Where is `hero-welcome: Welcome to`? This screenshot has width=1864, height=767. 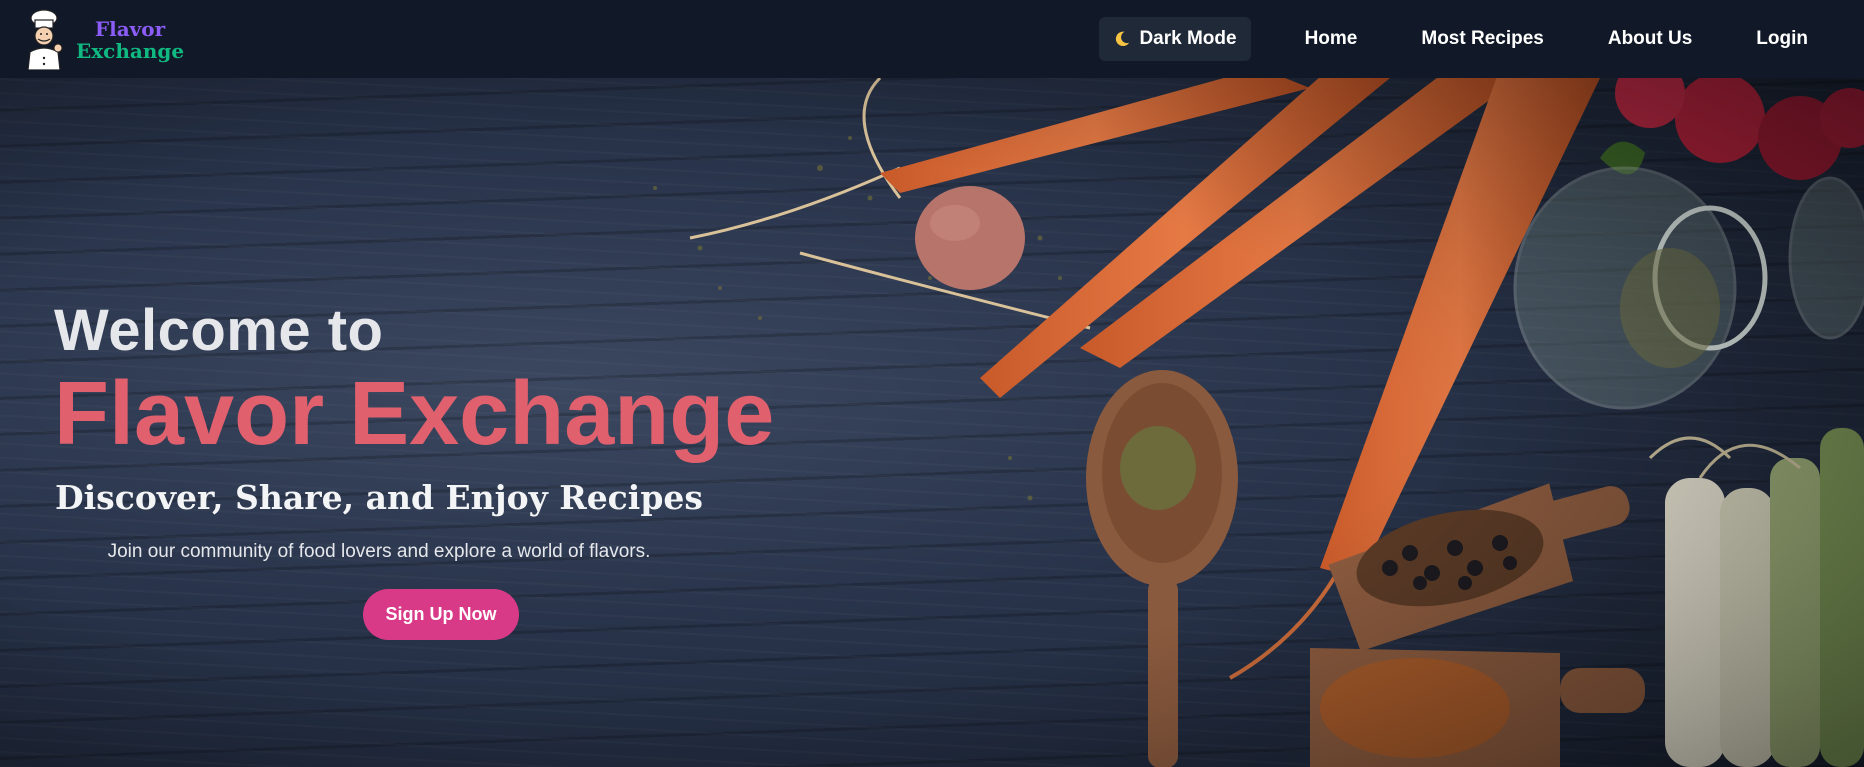 hero-welcome: Welcome to is located at coordinates (219, 330).